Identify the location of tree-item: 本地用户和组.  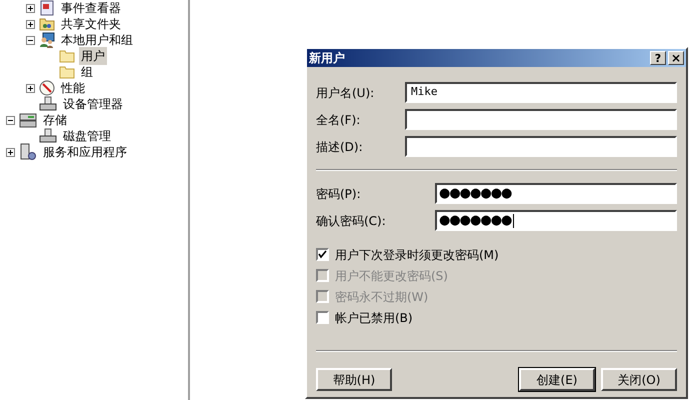
(97, 40).